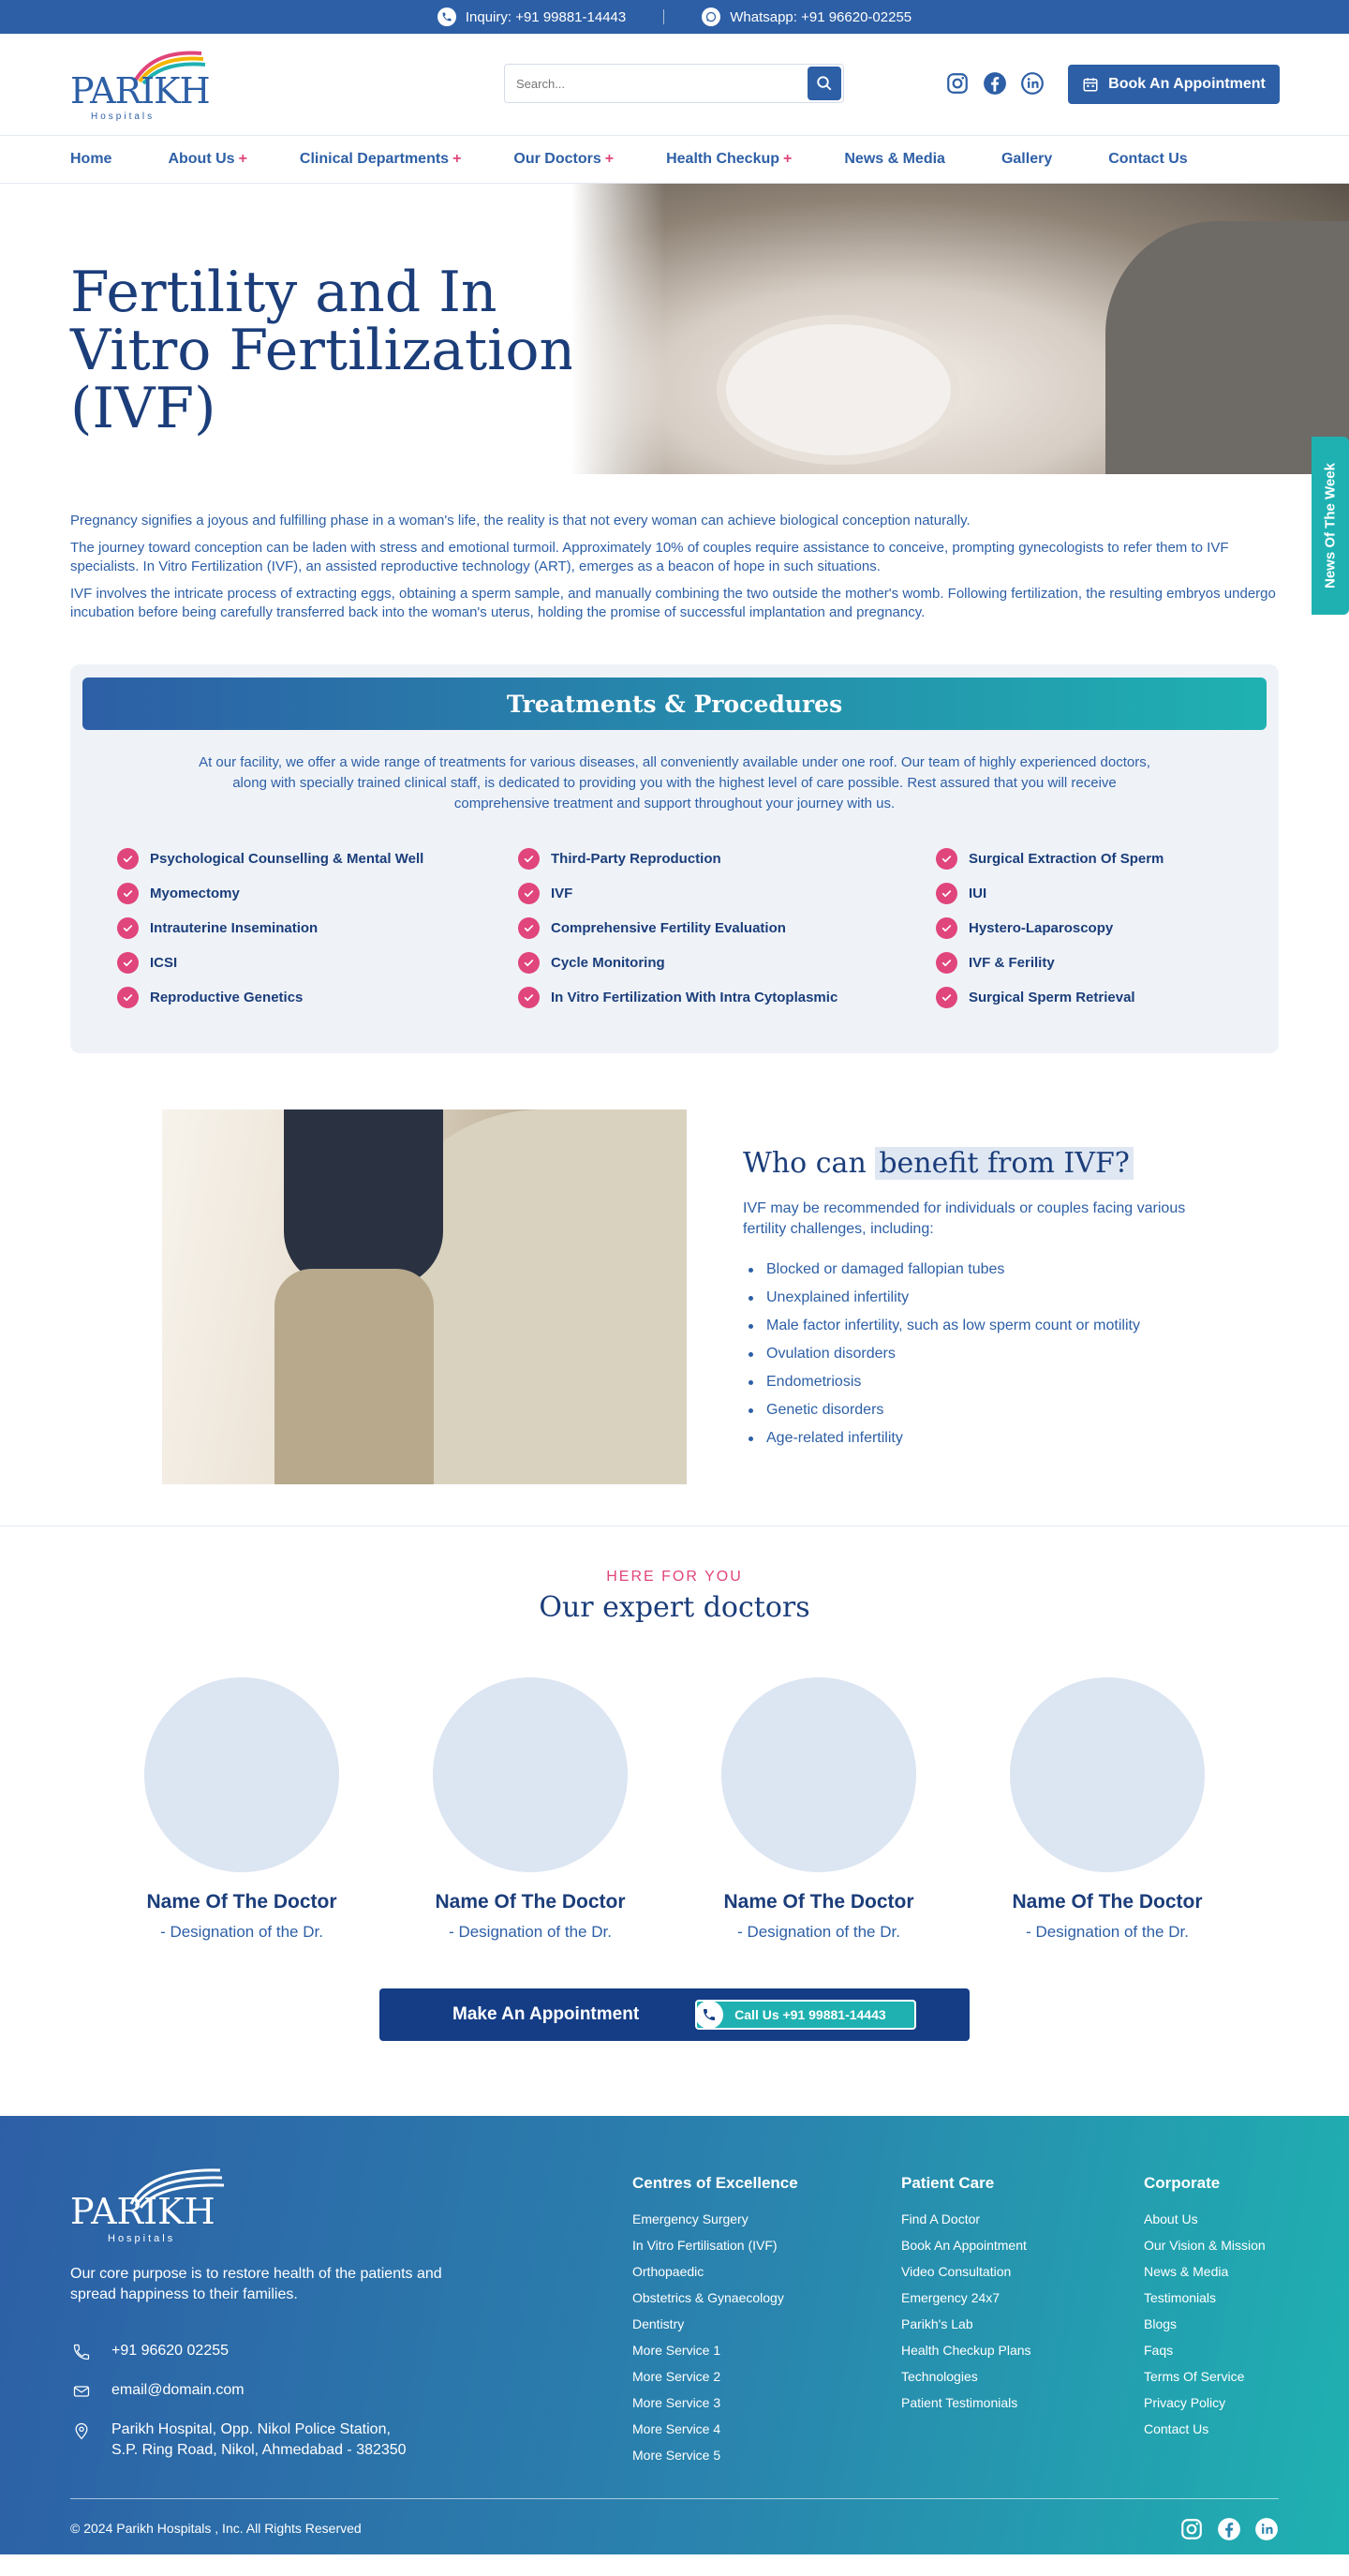 Image resolution: width=1349 pixels, height=2576 pixels. What do you see at coordinates (140, 91) in the screenshot?
I see `logo-text: PARIKH` at bounding box center [140, 91].